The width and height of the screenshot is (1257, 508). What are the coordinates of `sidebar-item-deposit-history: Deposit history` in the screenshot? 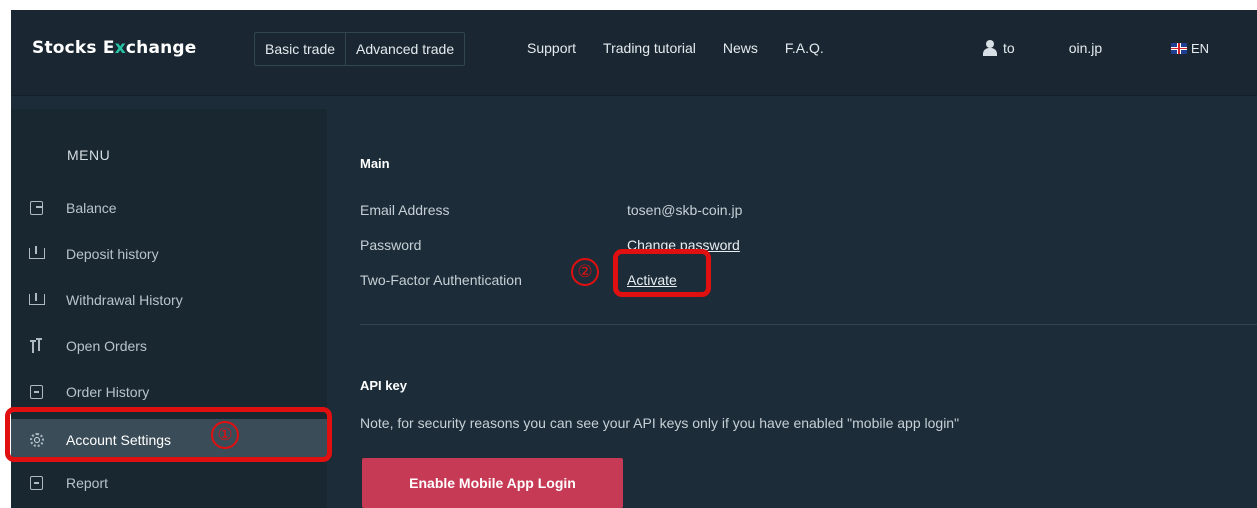 It's located at (169, 254).